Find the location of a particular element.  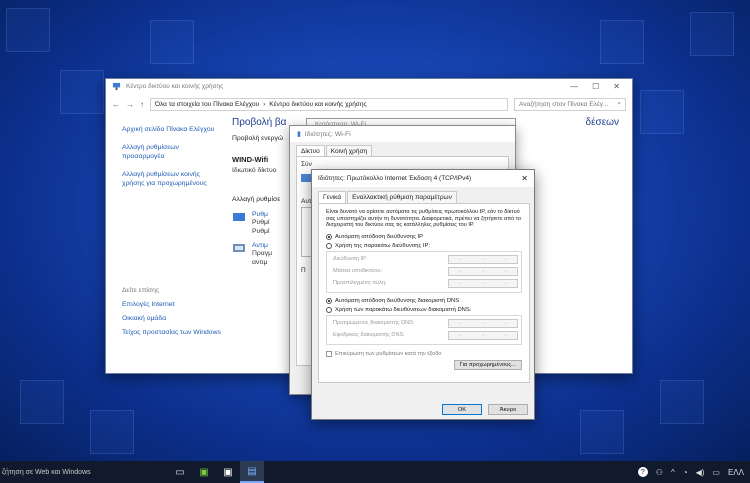

sidebar-link-firewall: Τείχος προστασίας των Windows is located at coordinates (172, 332).